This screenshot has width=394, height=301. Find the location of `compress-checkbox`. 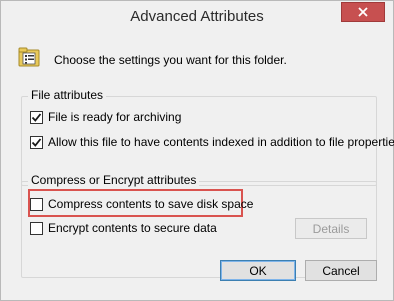

compress-checkbox is located at coordinates (36, 204).